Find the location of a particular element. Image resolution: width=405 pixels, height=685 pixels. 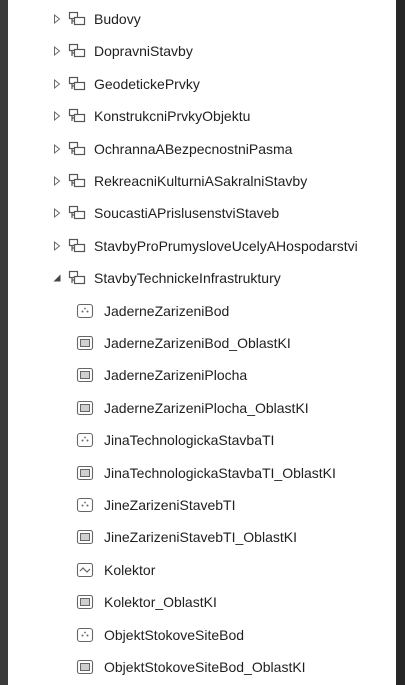

tree-group-row: StavbyProPrumysloveUcelyAHospodarstvi is located at coordinates (202, 246).